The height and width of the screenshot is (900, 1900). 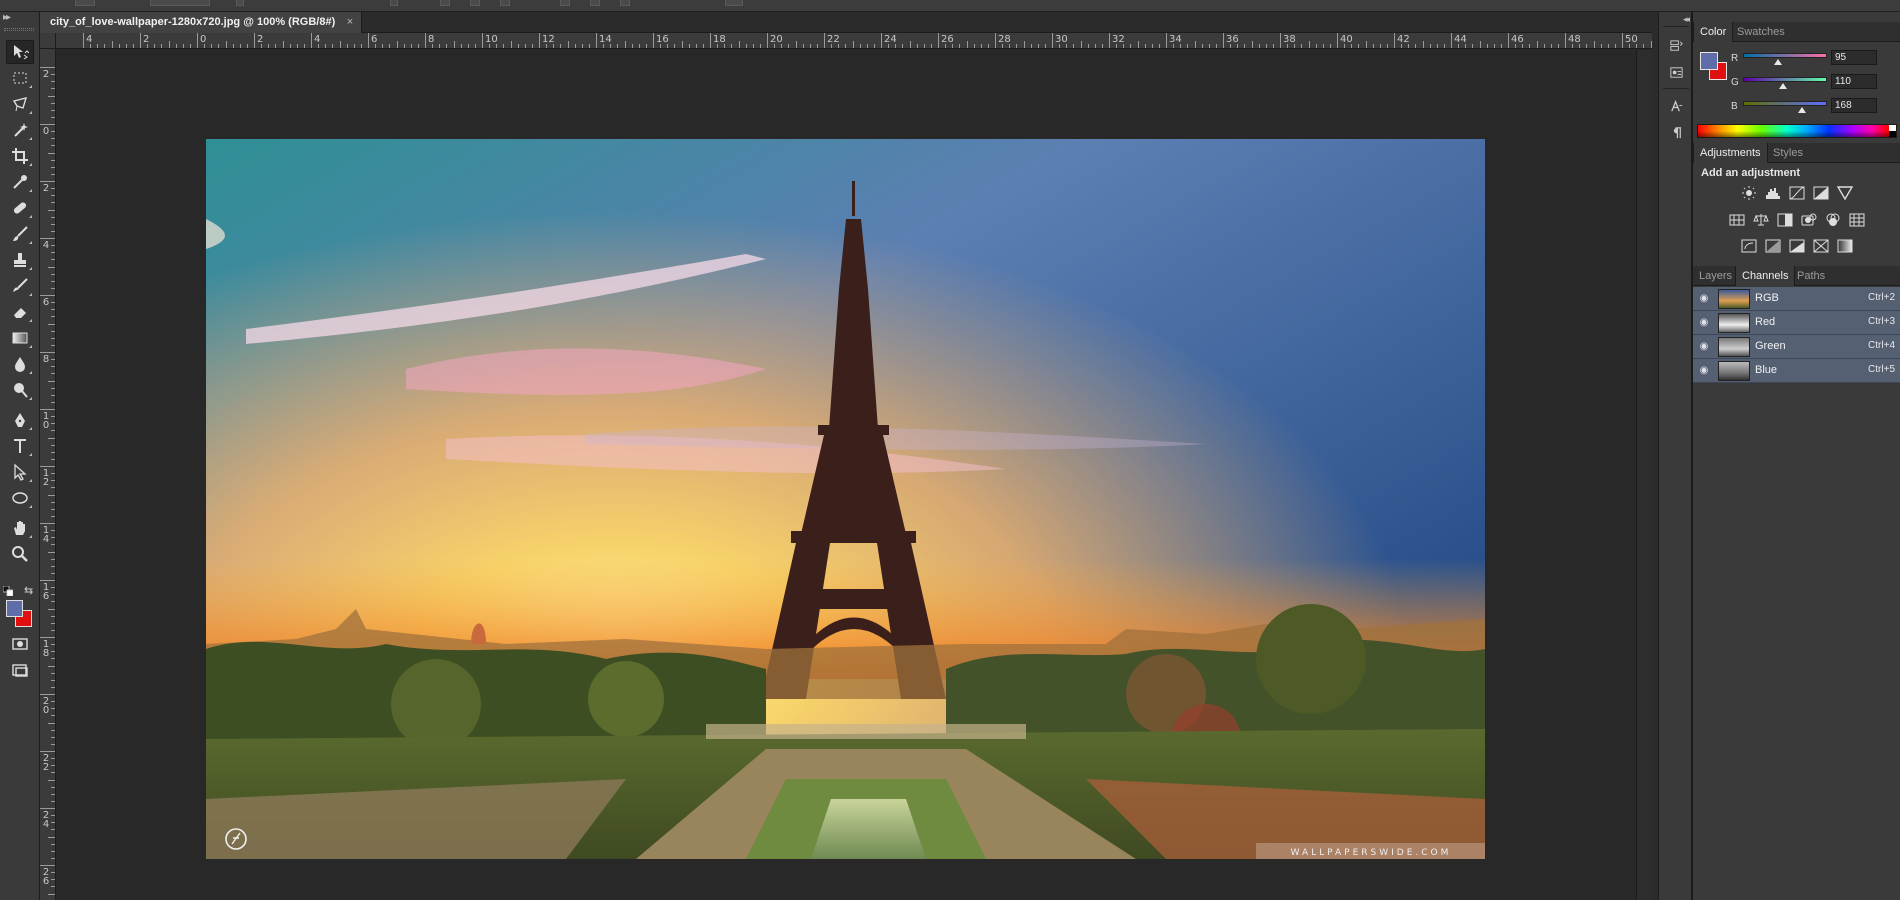 I want to click on exposure-icon, so click(x=1821, y=193).